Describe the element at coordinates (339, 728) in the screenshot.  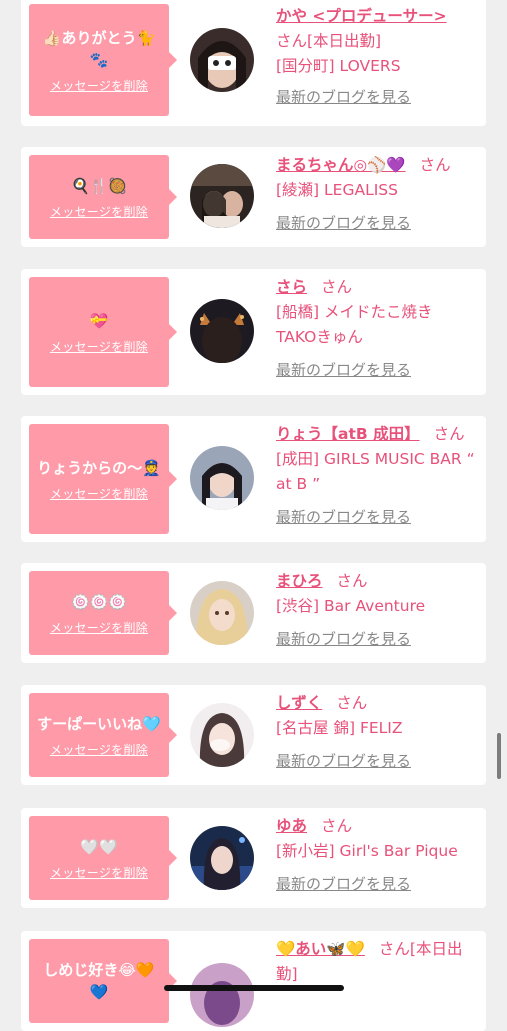
I see `shop-name: [名古屋 錦] FELIZ` at that location.